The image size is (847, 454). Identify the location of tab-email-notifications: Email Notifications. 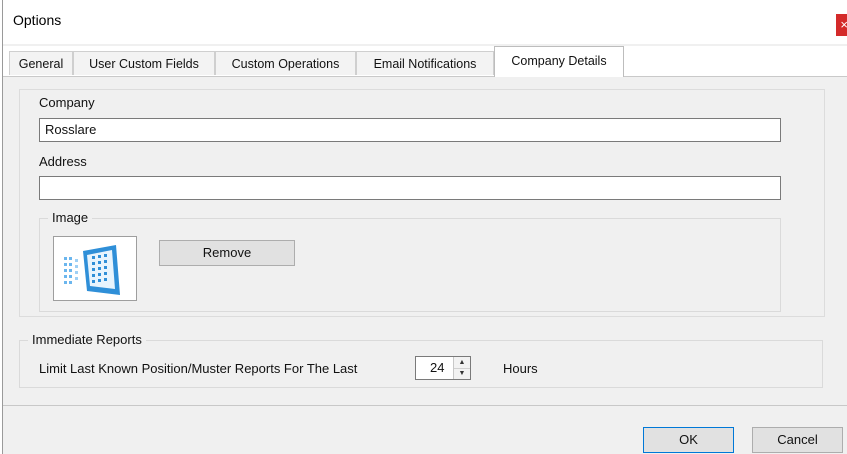
(425, 63).